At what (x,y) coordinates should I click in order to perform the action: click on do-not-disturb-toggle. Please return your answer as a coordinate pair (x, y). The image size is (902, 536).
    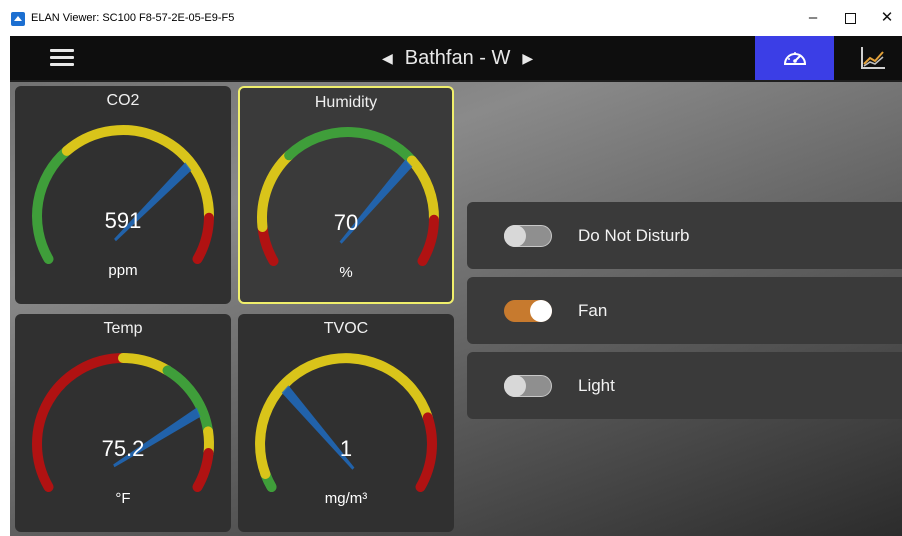
    Looking at the image, I should click on (528, 236).